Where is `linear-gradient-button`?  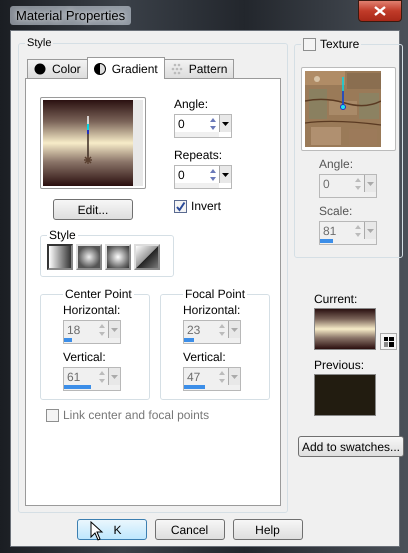 linear-gradient-button is located at coordinates (60, 257).